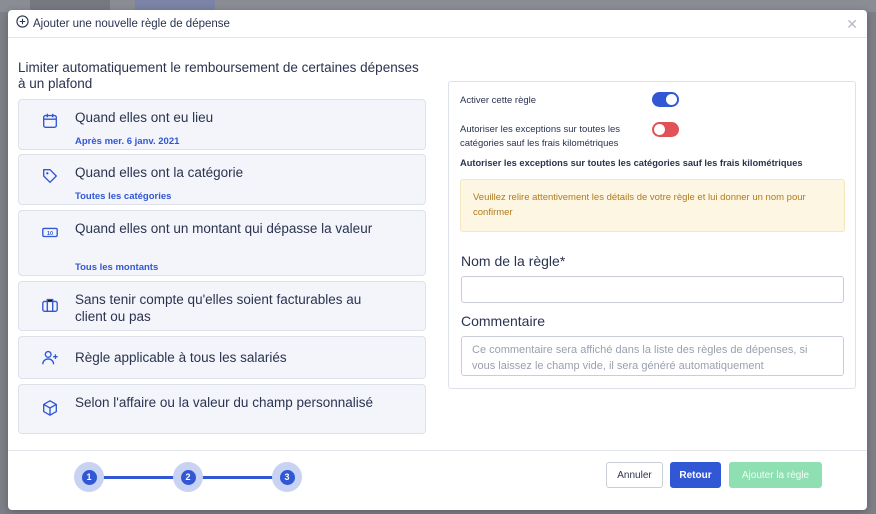 This screenshot has height=514, width=876. I want to click on step-3: 3, so click(287, 477).